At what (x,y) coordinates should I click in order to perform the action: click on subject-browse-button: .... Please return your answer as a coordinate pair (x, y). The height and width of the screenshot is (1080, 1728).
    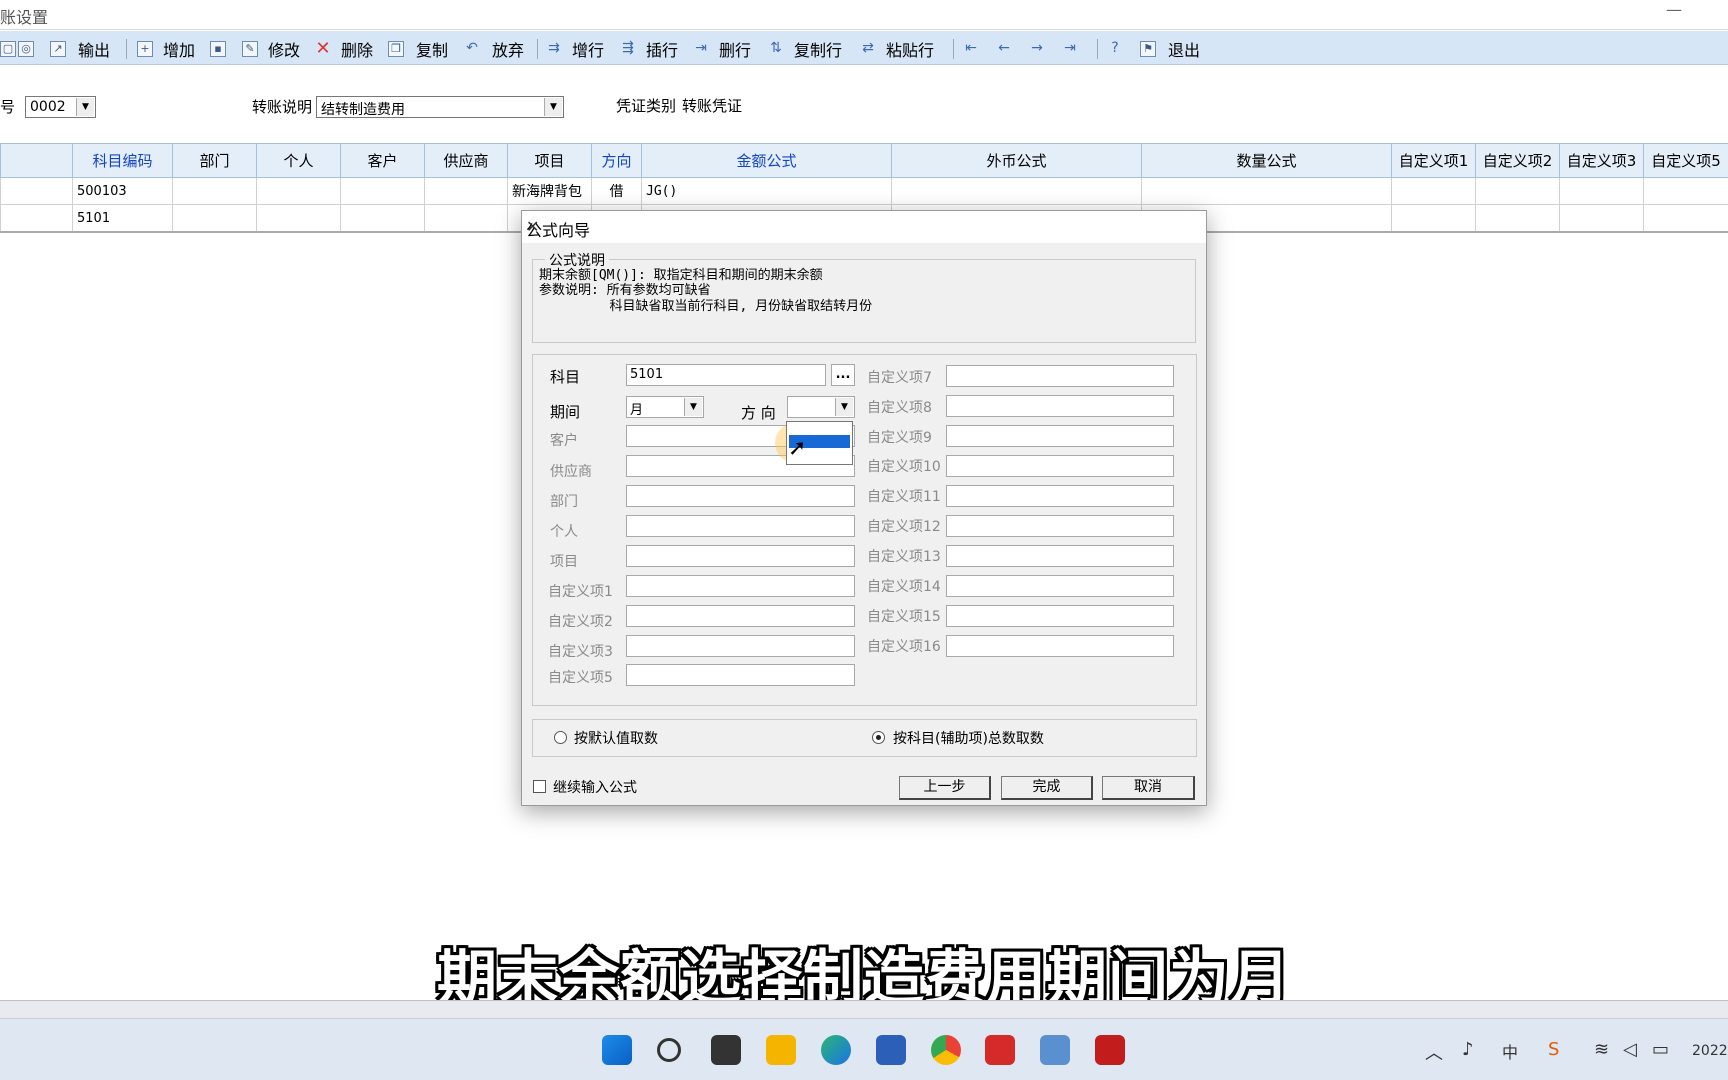
    Looking at the image, I should click on (843, 375).